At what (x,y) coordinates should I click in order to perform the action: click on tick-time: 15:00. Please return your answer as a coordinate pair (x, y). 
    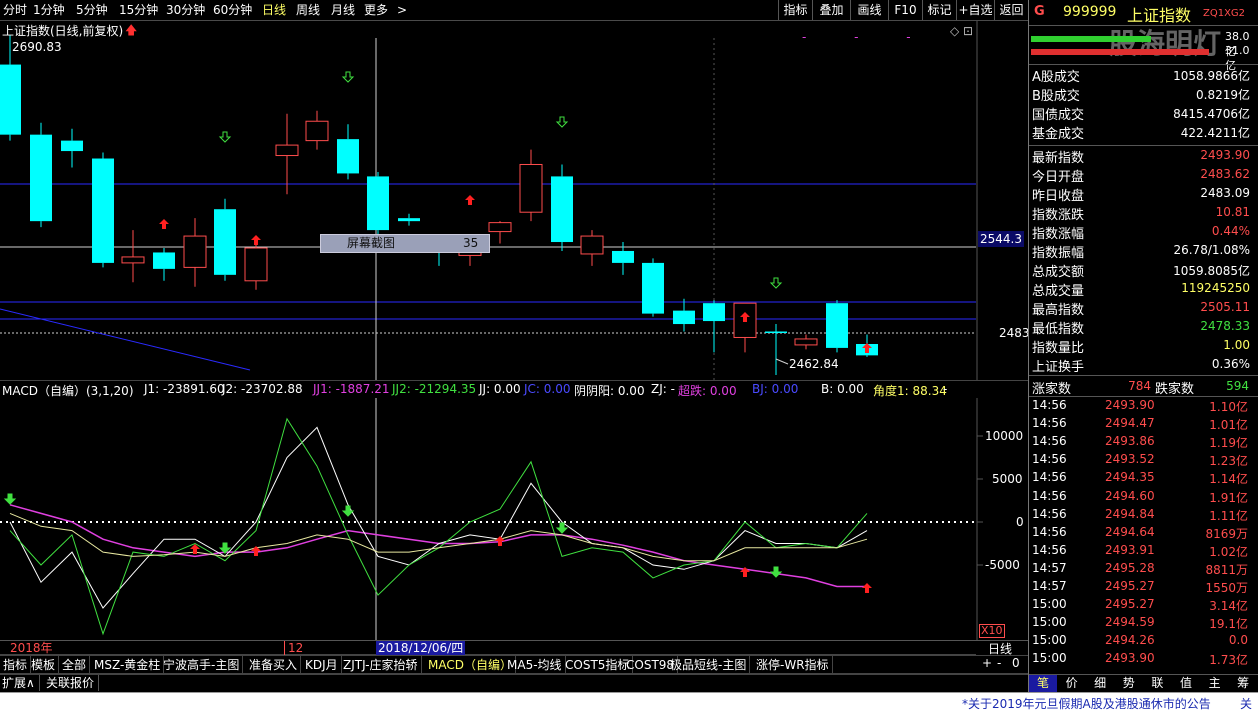
    Looking at the image, I should click on (1049, 604).